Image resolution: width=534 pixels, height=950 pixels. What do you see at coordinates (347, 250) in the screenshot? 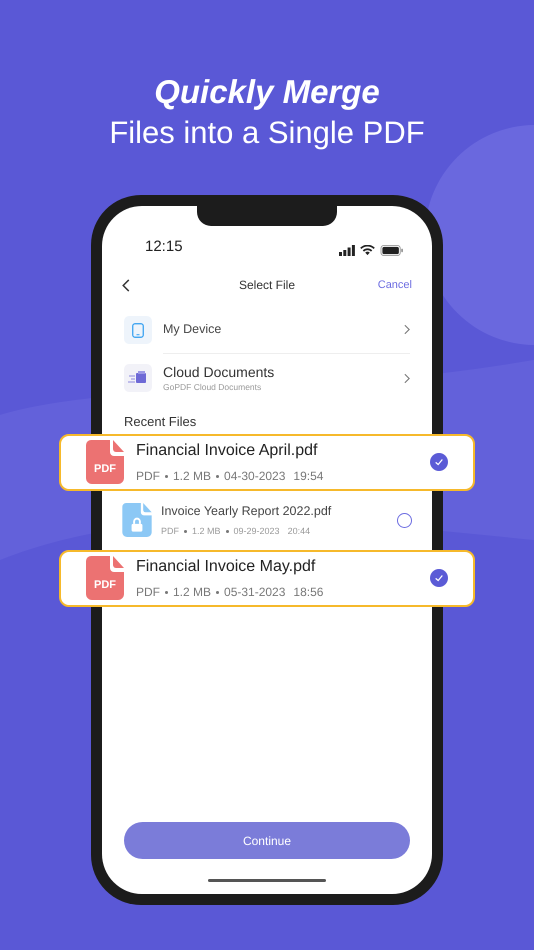
I see `signal-icon` at bounding box center [347, 250].